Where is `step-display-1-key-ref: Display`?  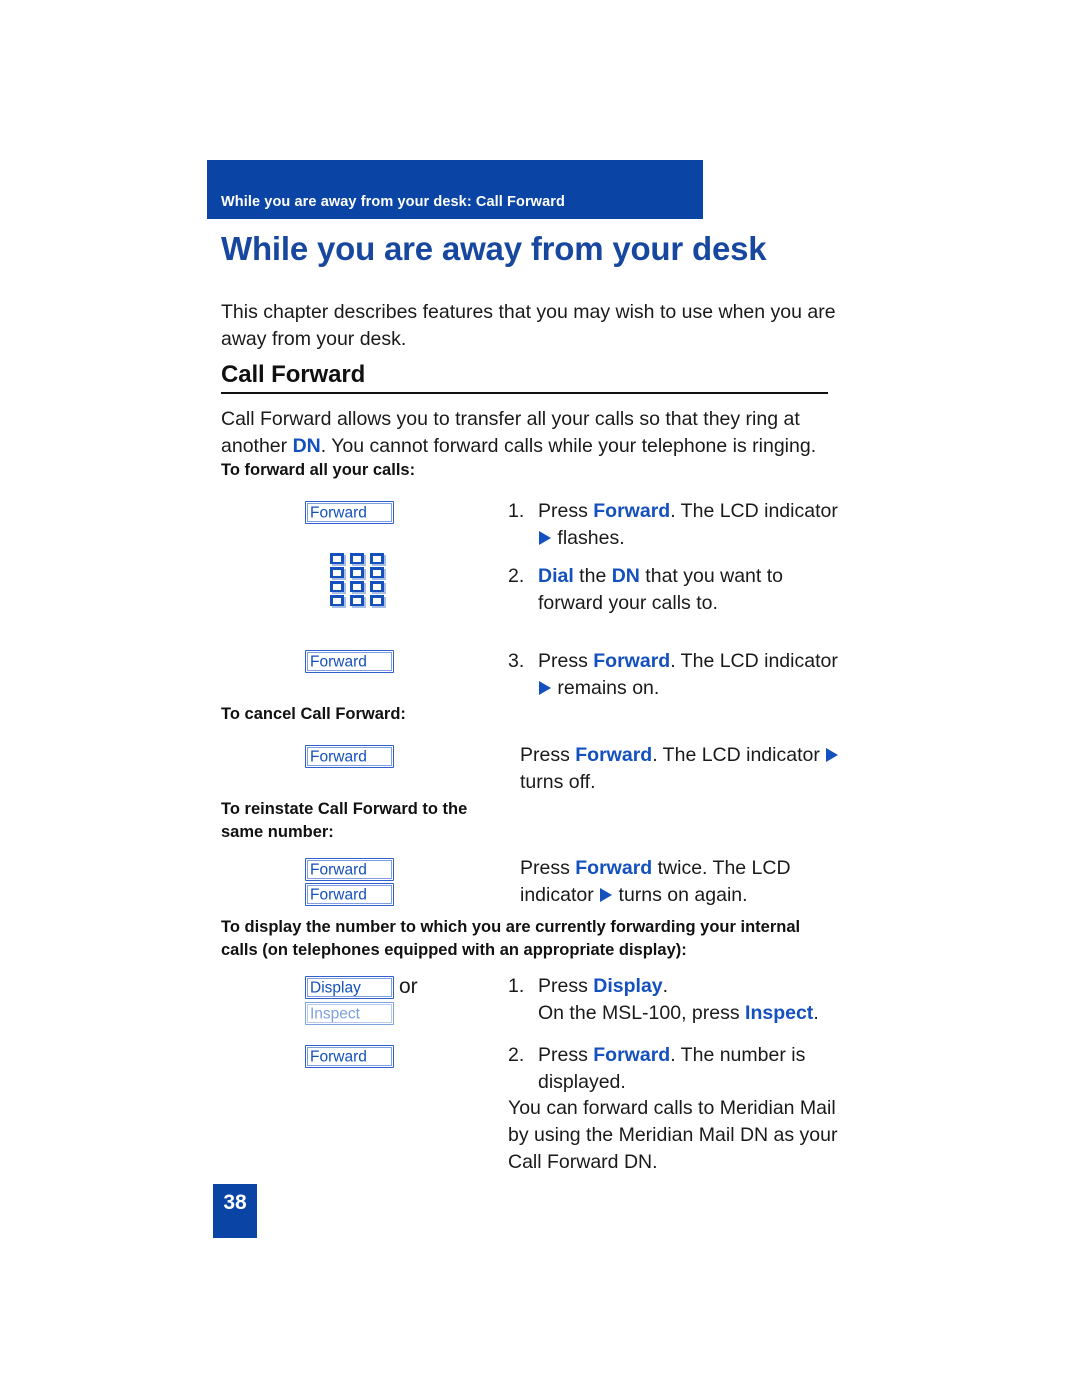
step-display-1-key-ref: Display is located at coordinates (628, 986).